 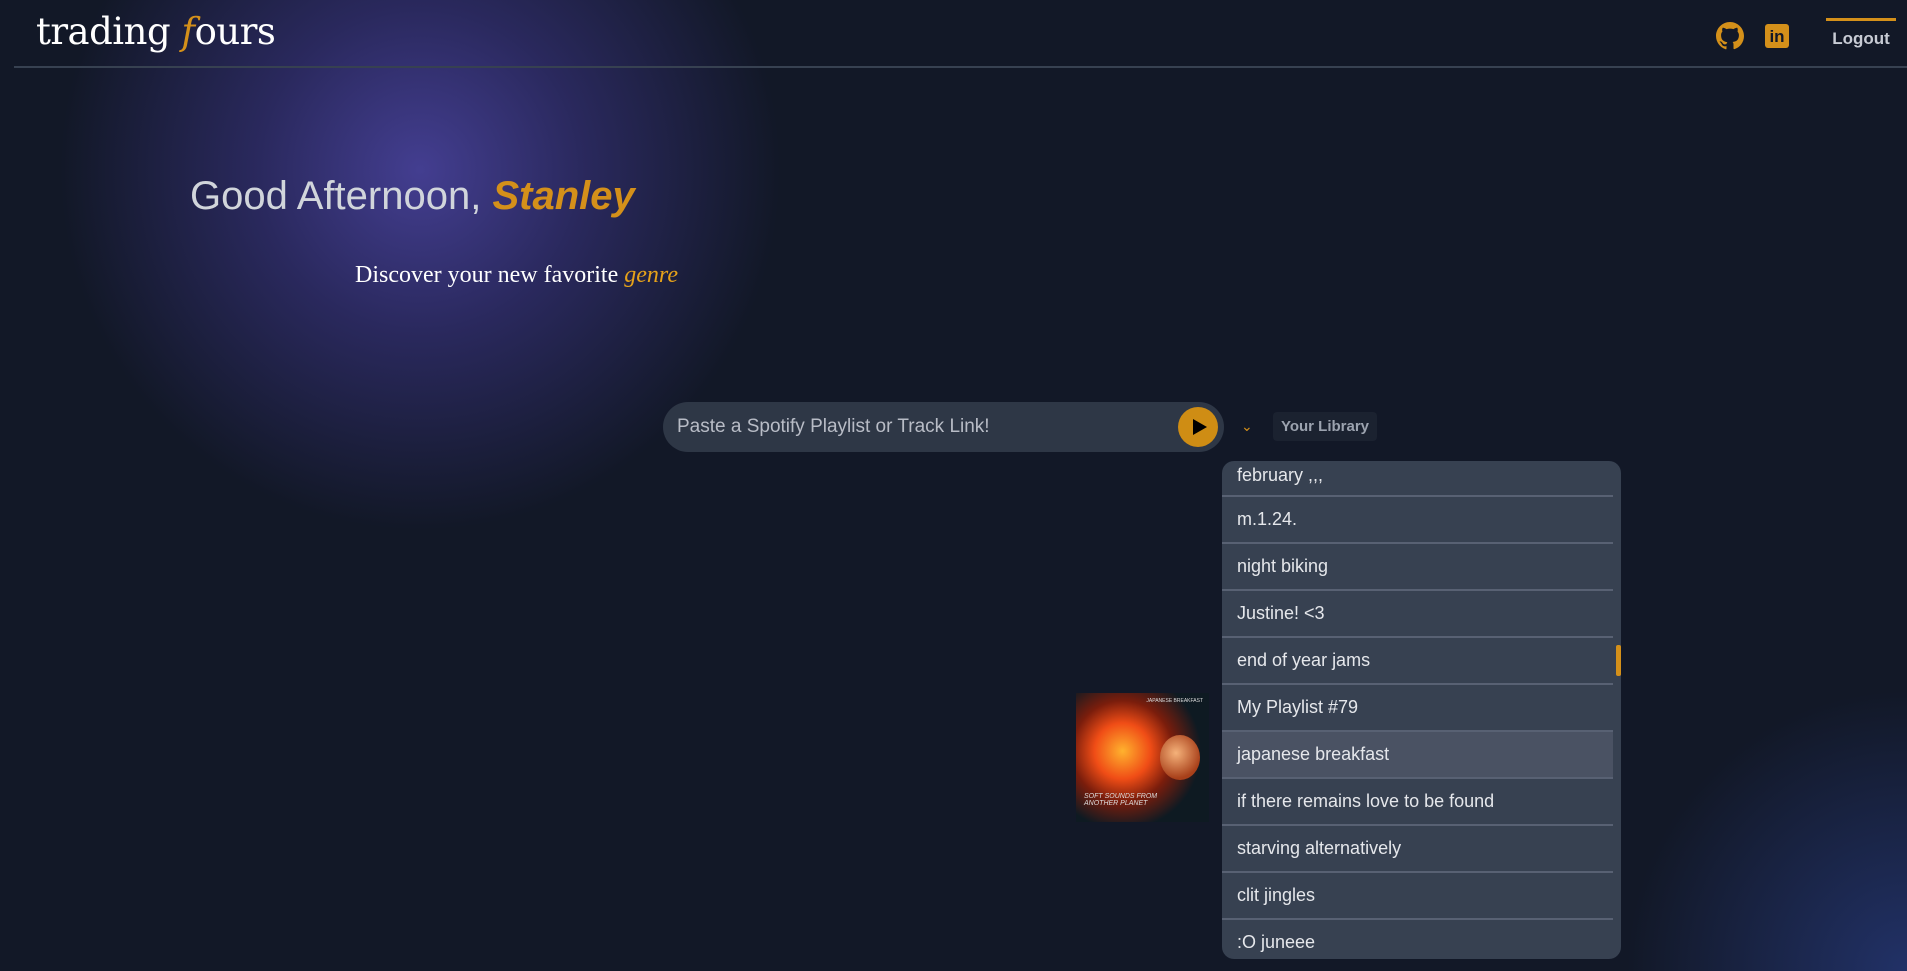 What do you see at coordinates (1417, 479) in the screenshot?
I see `library-playlist-item: february ,,,` at bounding box center [1417, 479].